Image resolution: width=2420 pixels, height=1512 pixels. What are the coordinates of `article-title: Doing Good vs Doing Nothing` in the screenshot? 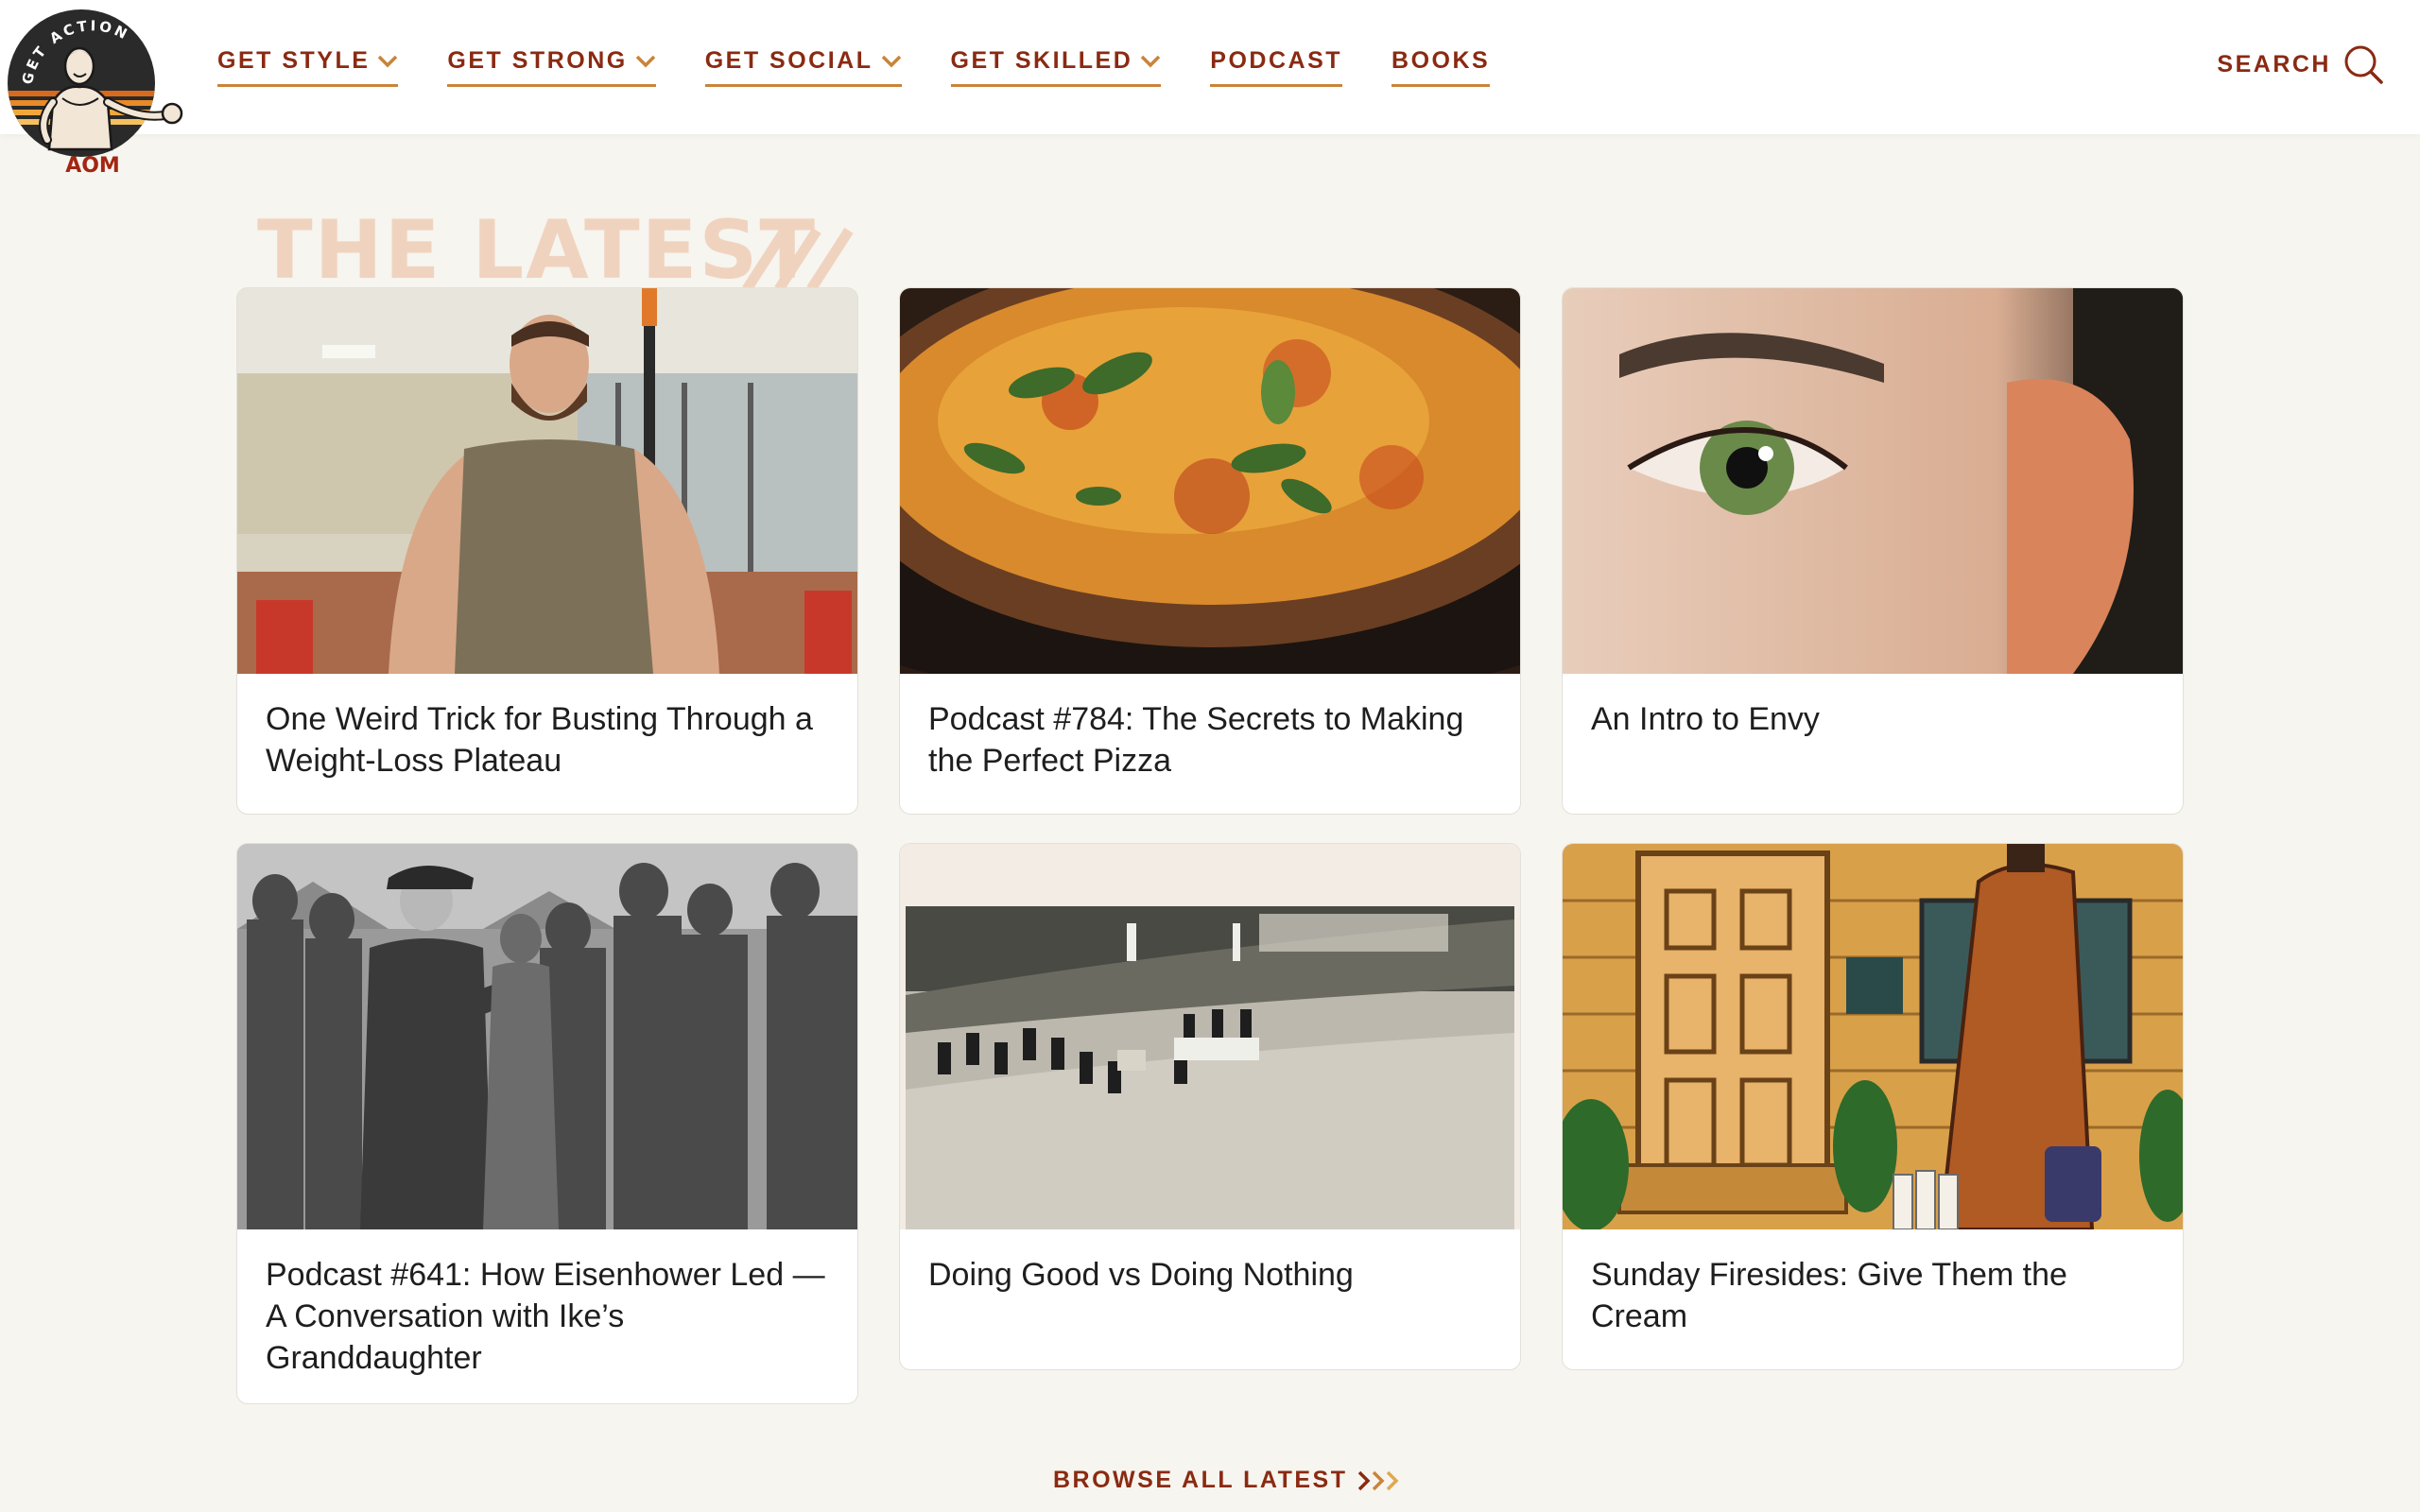 It's located at (1141, 1275).